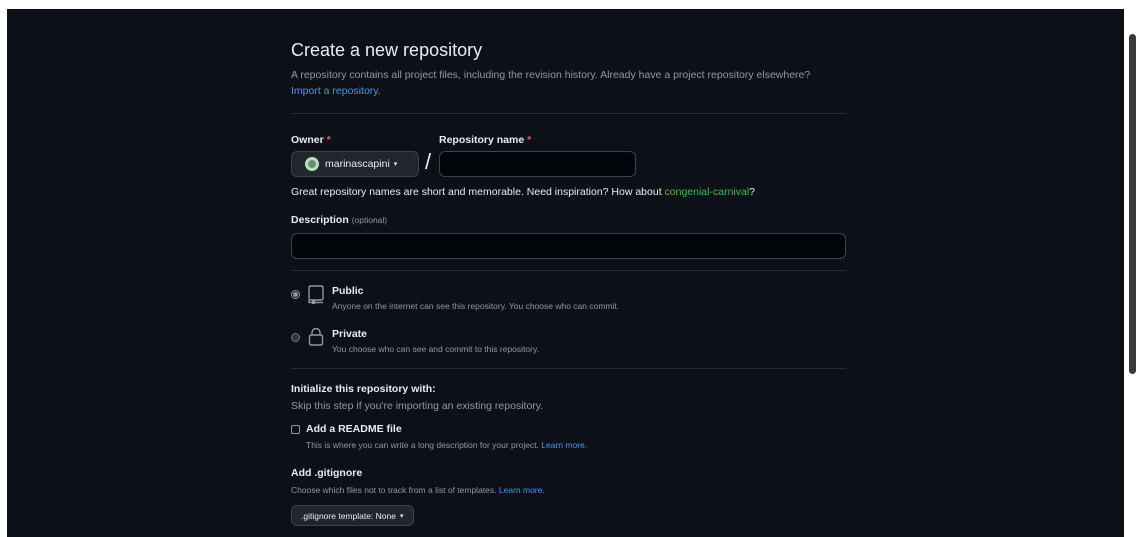 Image resolution: width=1137 pixels, height=537 pixels. Describe the element at coordinates (485, 140) in the screenshot. I see `repo-name-label: Repository name *` at that location.